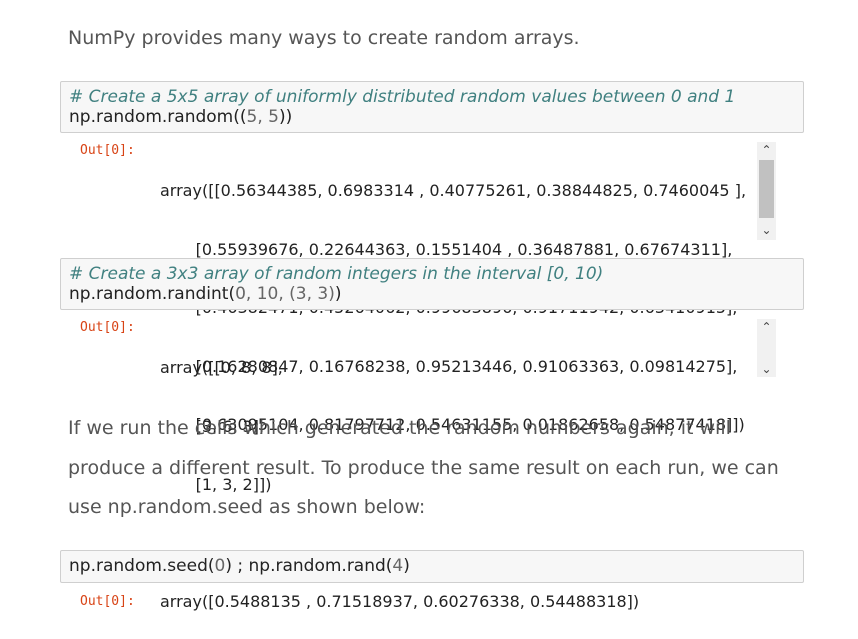 This screenshot has width=858, height=639. What do you see at coordinates (432, 117) in the screenshot?
I see `code-line: np.random.random((5, 5))` at bounding box center [432, 117].